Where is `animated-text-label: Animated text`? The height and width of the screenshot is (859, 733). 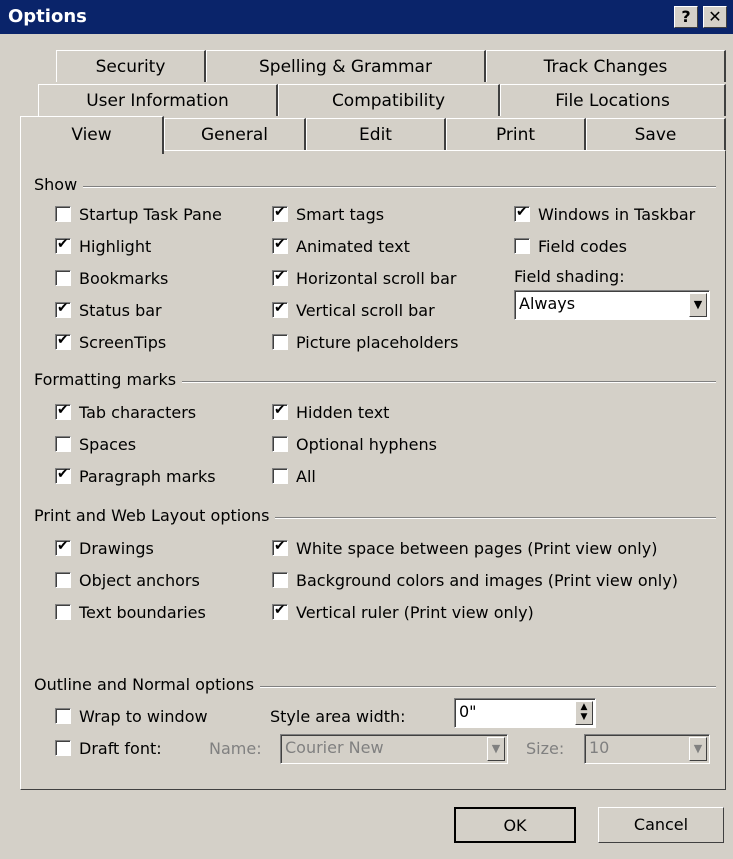
animated-text-label: Animated text is located at coordinates (353, 246).